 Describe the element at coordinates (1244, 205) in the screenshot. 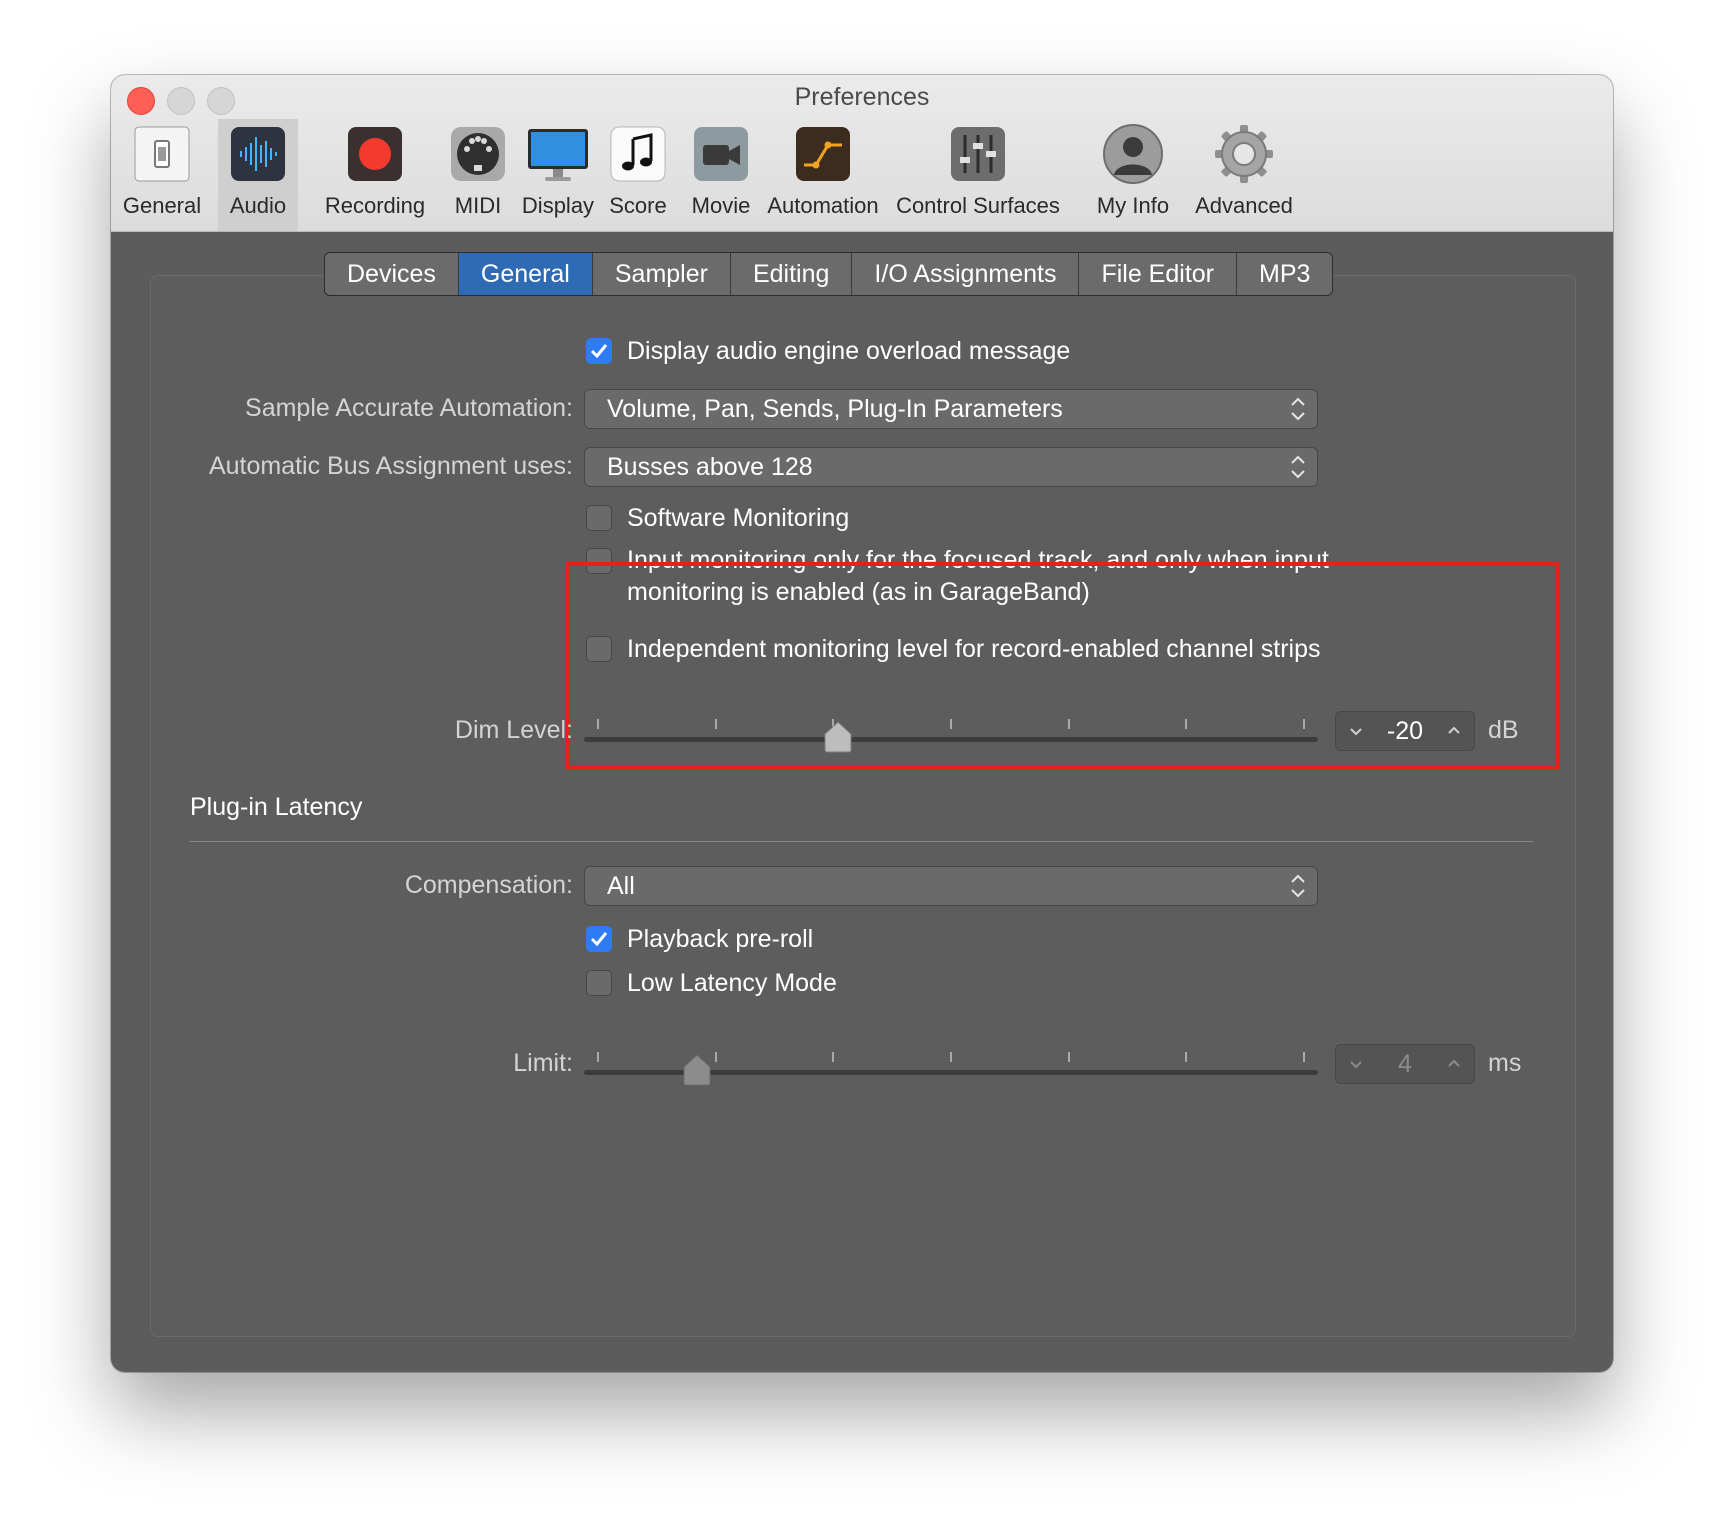

I see `toolbar-label: Advanced` at that location.